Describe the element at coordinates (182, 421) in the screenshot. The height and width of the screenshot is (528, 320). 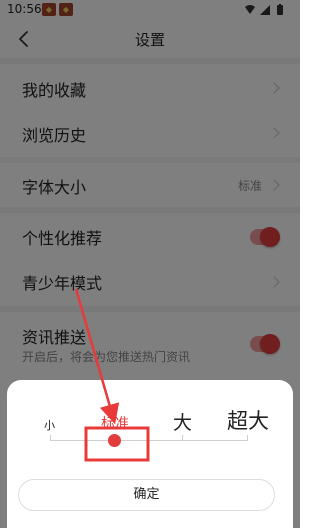
I see `font-option-large: 大` at that location.